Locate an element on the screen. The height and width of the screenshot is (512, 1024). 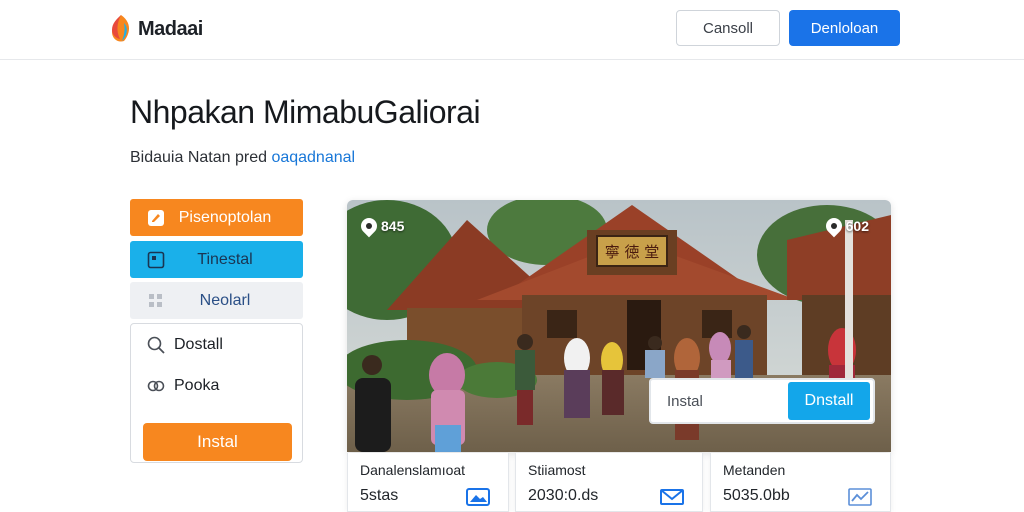
location-badge-left: 845 is located at coordinates (381, 226).